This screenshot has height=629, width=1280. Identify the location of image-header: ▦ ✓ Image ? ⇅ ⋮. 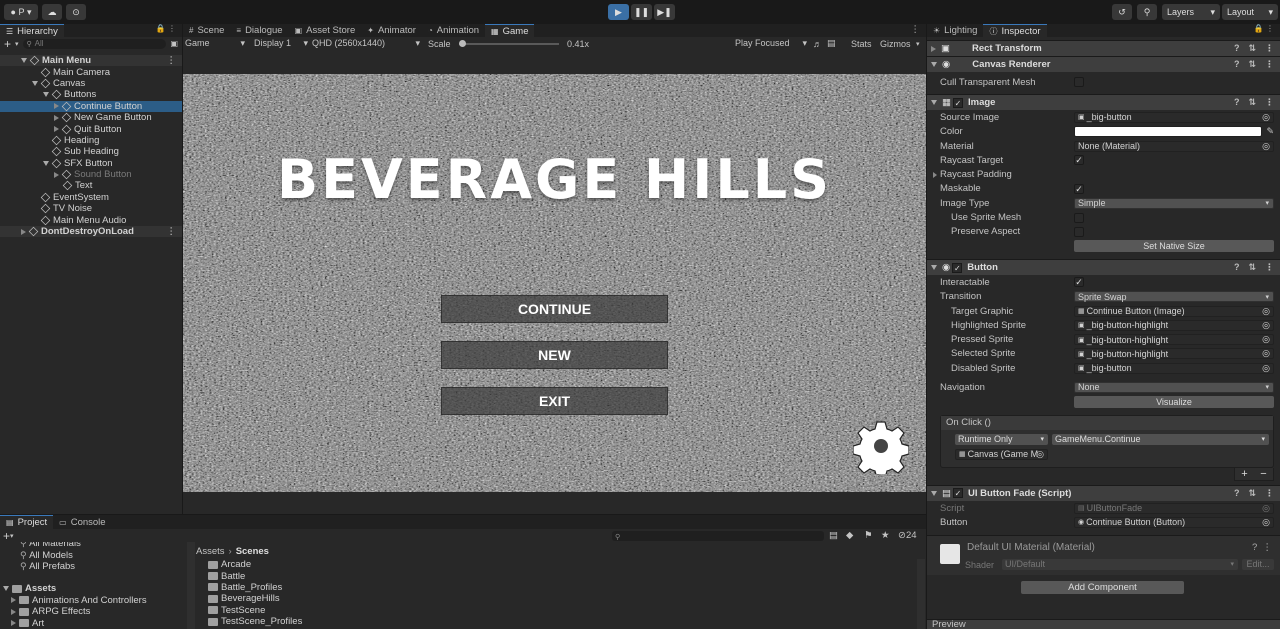
(1103, 102).